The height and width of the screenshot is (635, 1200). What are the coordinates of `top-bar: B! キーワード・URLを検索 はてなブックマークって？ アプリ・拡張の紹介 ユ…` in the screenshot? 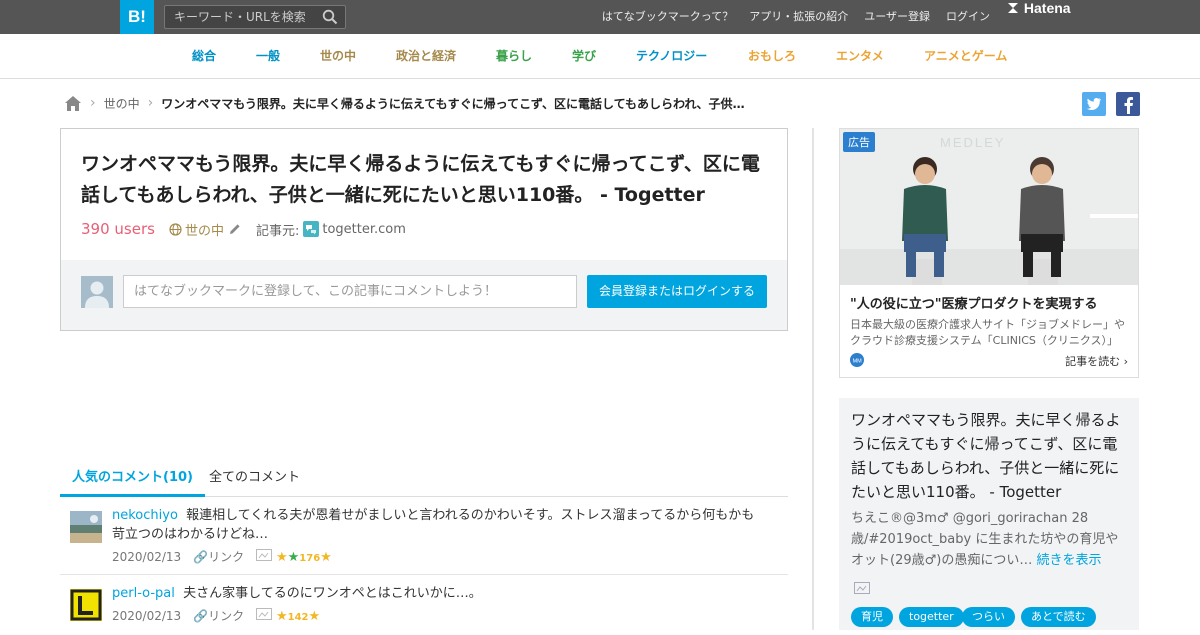 It's located at (600, 17).